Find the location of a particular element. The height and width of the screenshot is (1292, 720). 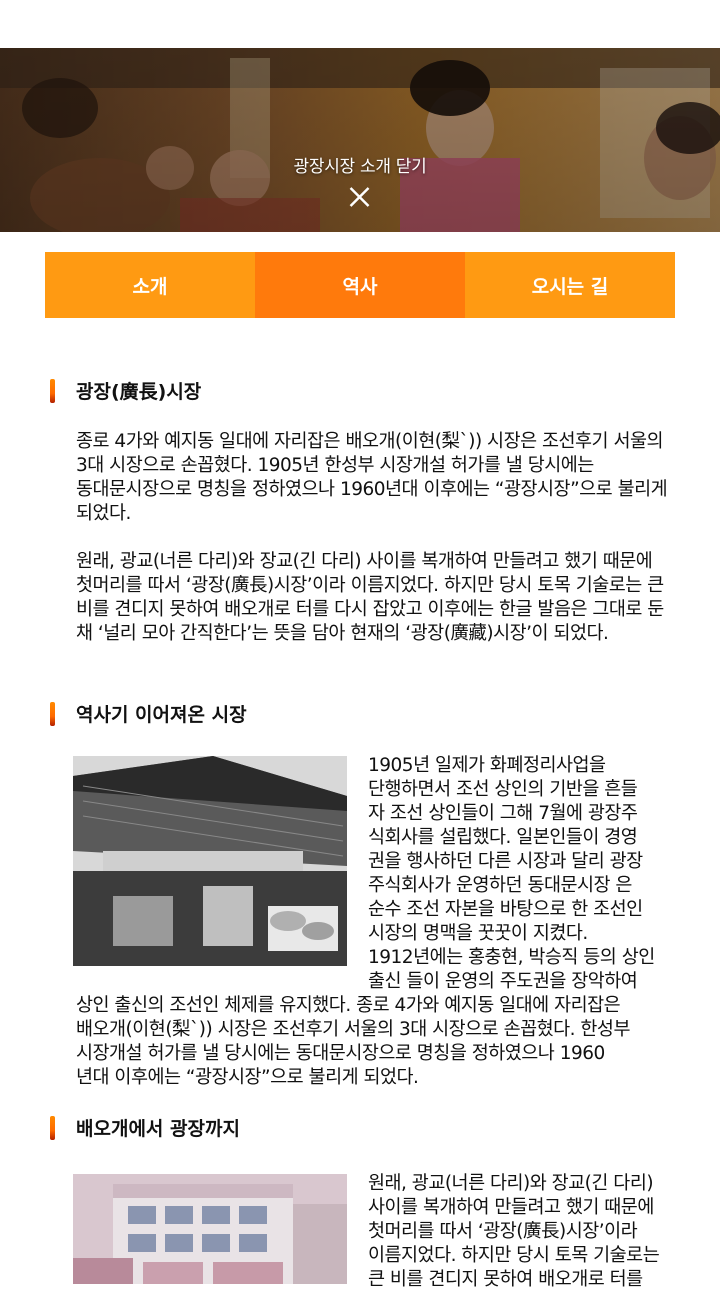

old-market-photo is located at coordinates (210, 861).